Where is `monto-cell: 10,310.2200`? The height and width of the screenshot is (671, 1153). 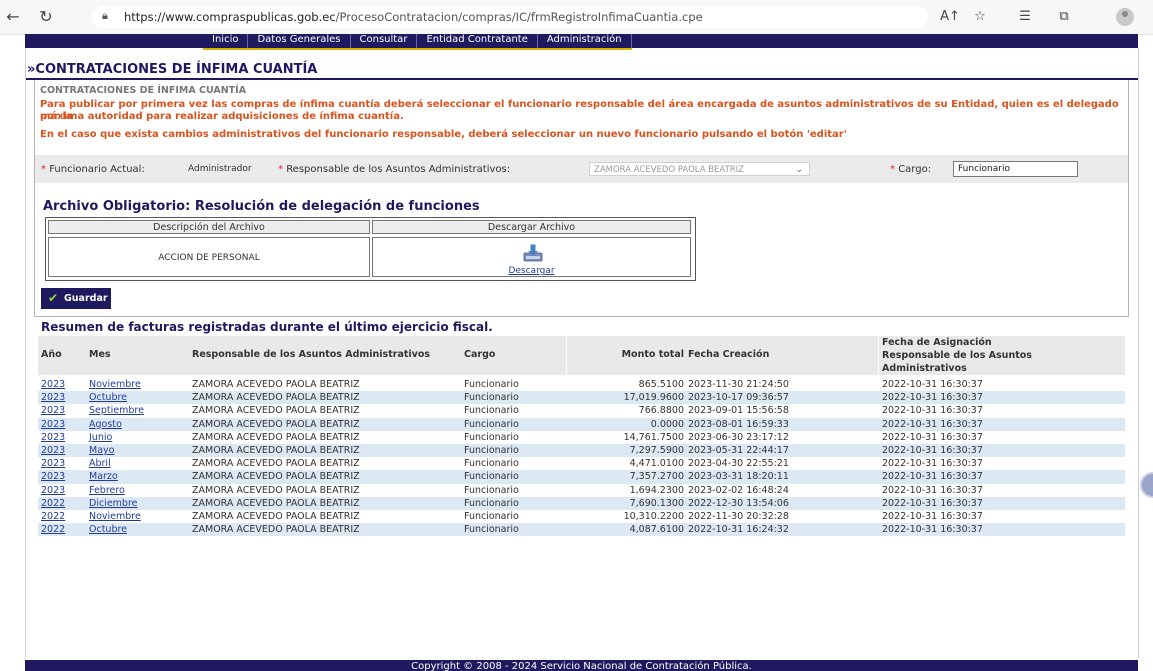 monto-cell: 10,310.2200 is located at coordinates (653, 516).